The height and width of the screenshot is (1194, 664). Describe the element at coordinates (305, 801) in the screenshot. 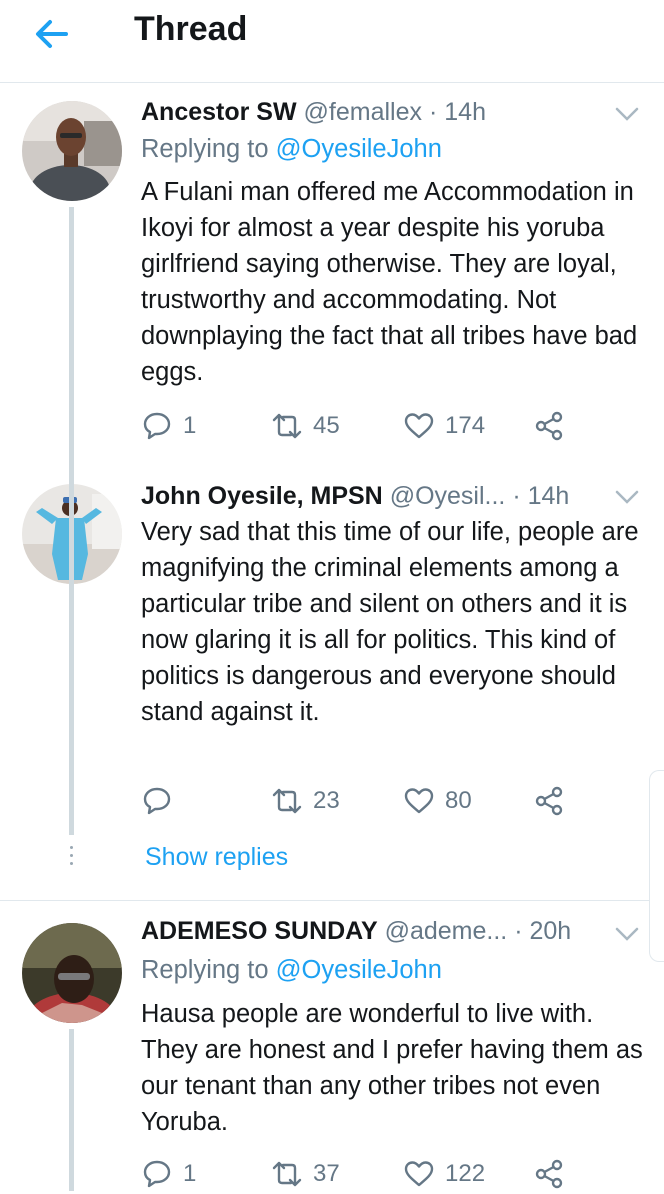

I see `retweet-button: 23` at that location.